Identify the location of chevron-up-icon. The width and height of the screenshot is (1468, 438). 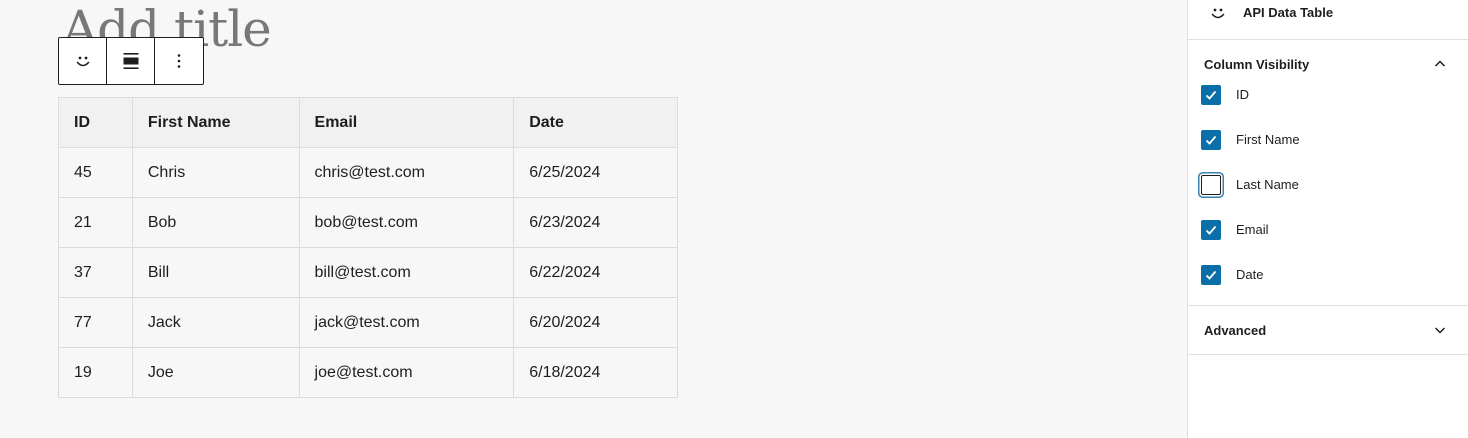
(1440, 63).